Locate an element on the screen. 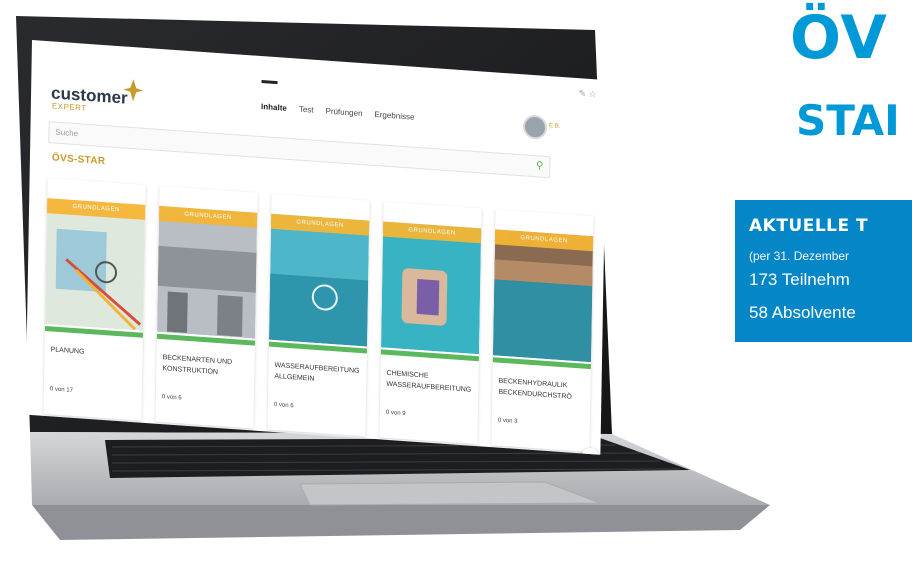  promo-title-big: ÖV is located at coordinates (839, 38).